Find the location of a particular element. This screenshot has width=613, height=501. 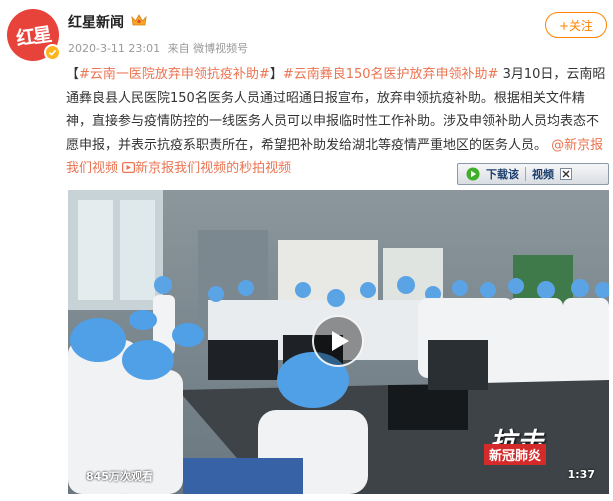

follow-button: +关注 is located at coordinates (576, 25).